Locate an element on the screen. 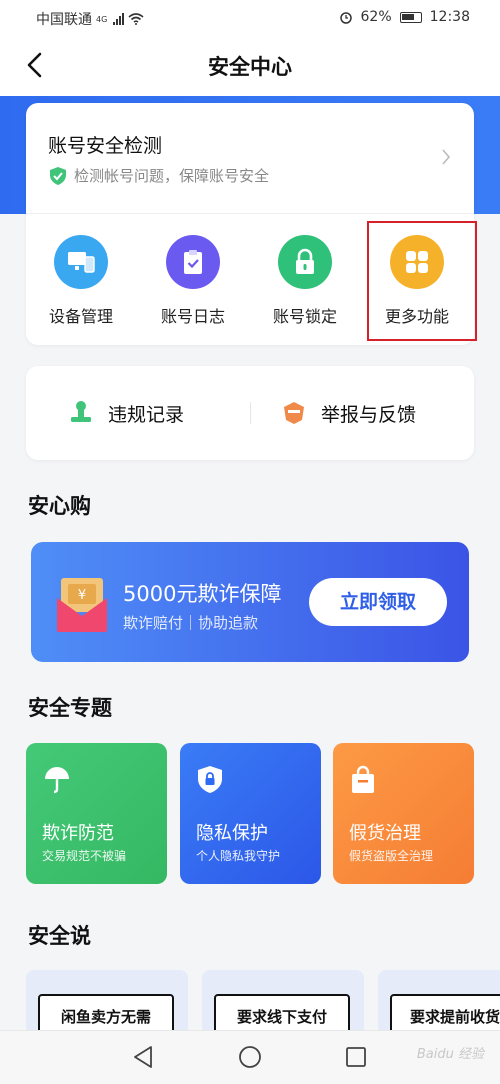 The image size is (500, 1084). account-log-button: 账号日志 is located at coordinates (193, 281).